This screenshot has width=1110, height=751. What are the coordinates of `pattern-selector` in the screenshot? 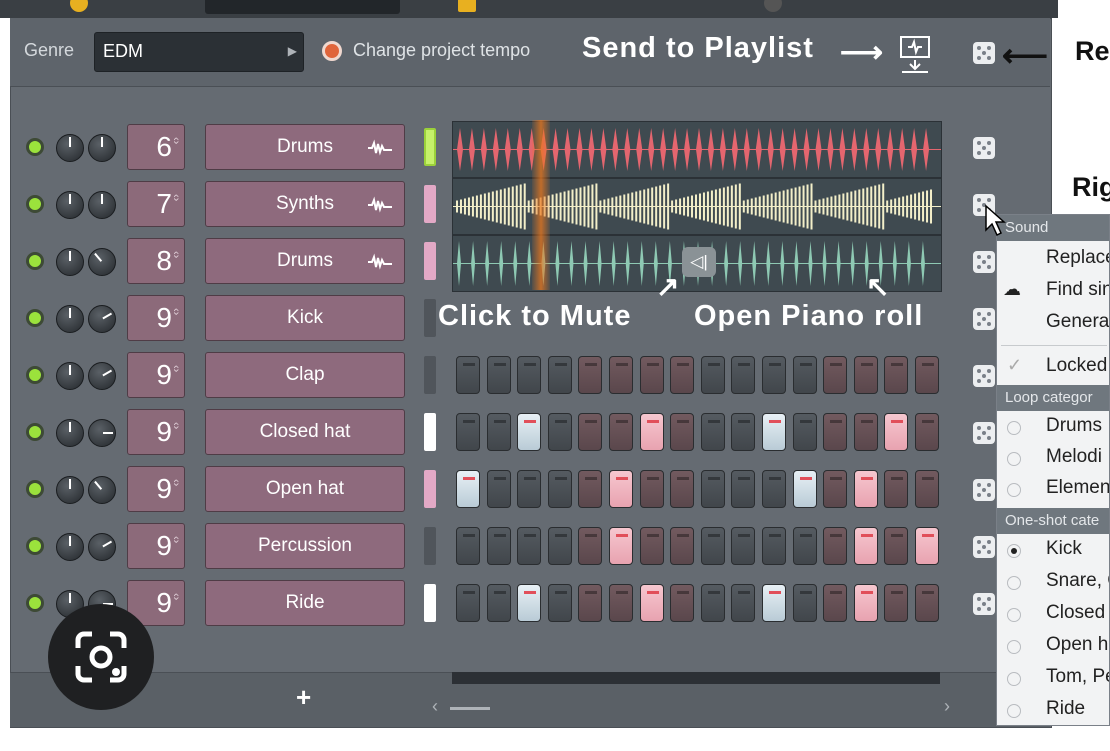 It's located at (302, 7).